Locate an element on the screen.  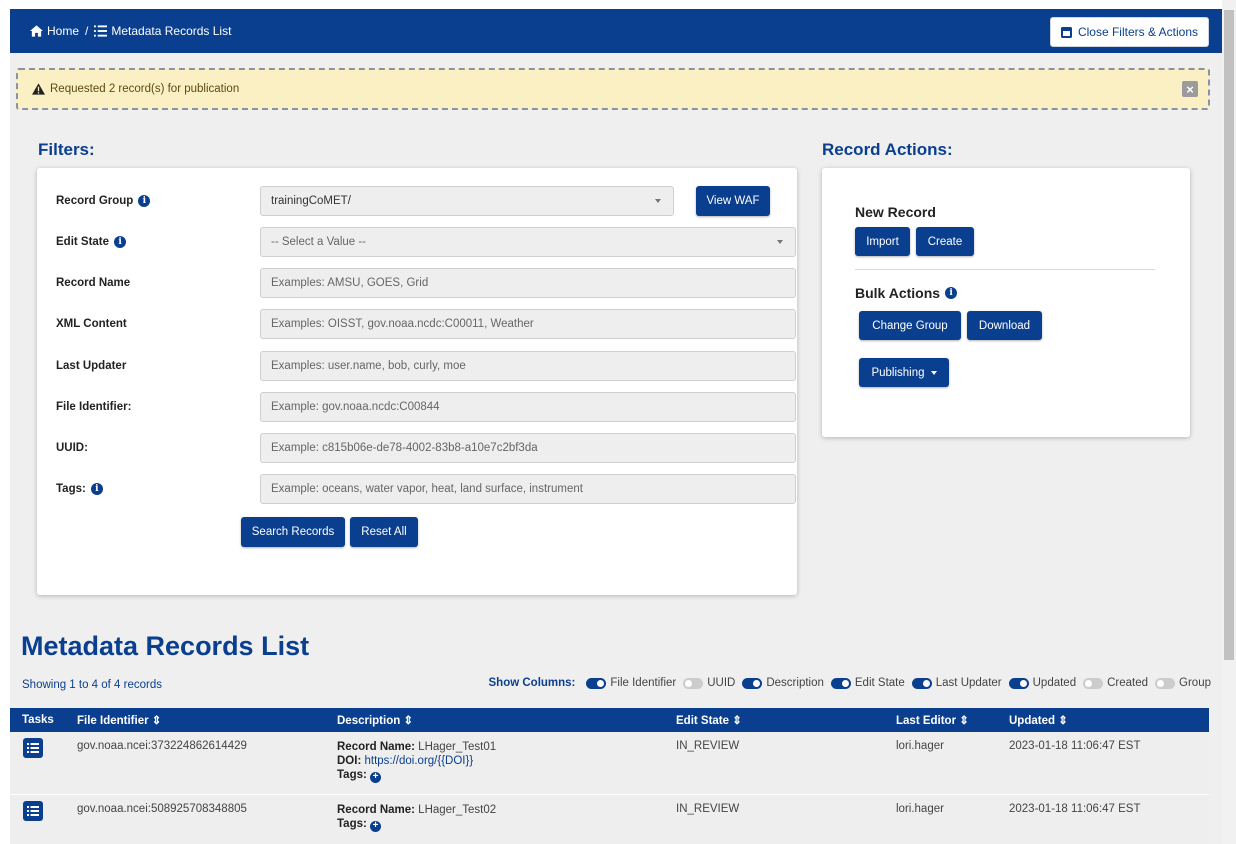
xml-content-label: XML Content is located at coordinates (91, 324).